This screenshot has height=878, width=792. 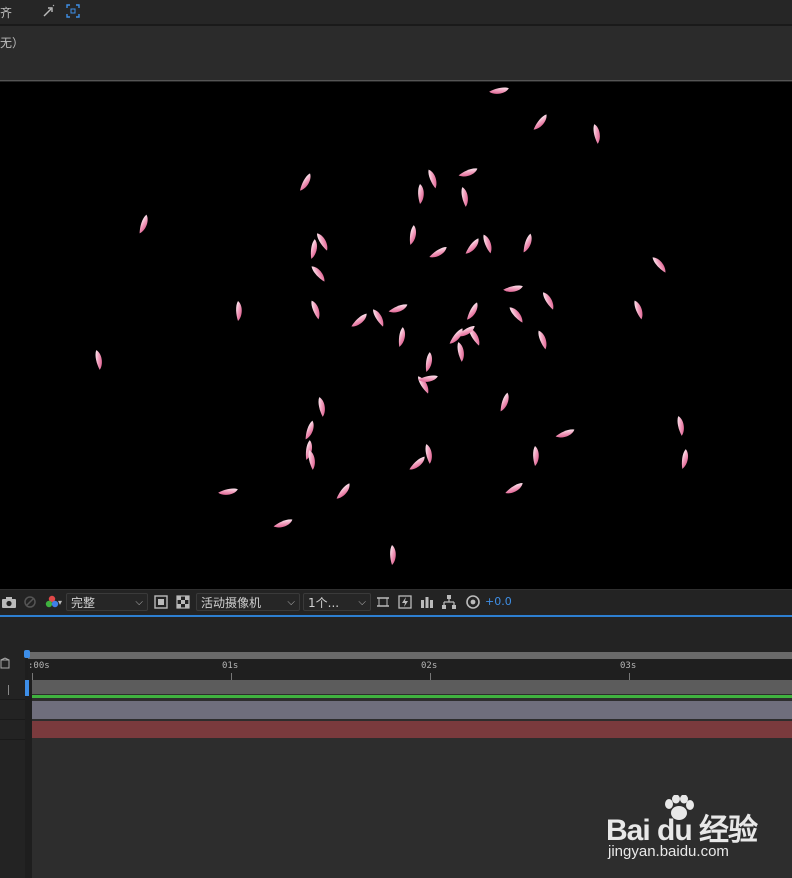 I want to click on ruler-label: 03s, so click(x=628, y=666).